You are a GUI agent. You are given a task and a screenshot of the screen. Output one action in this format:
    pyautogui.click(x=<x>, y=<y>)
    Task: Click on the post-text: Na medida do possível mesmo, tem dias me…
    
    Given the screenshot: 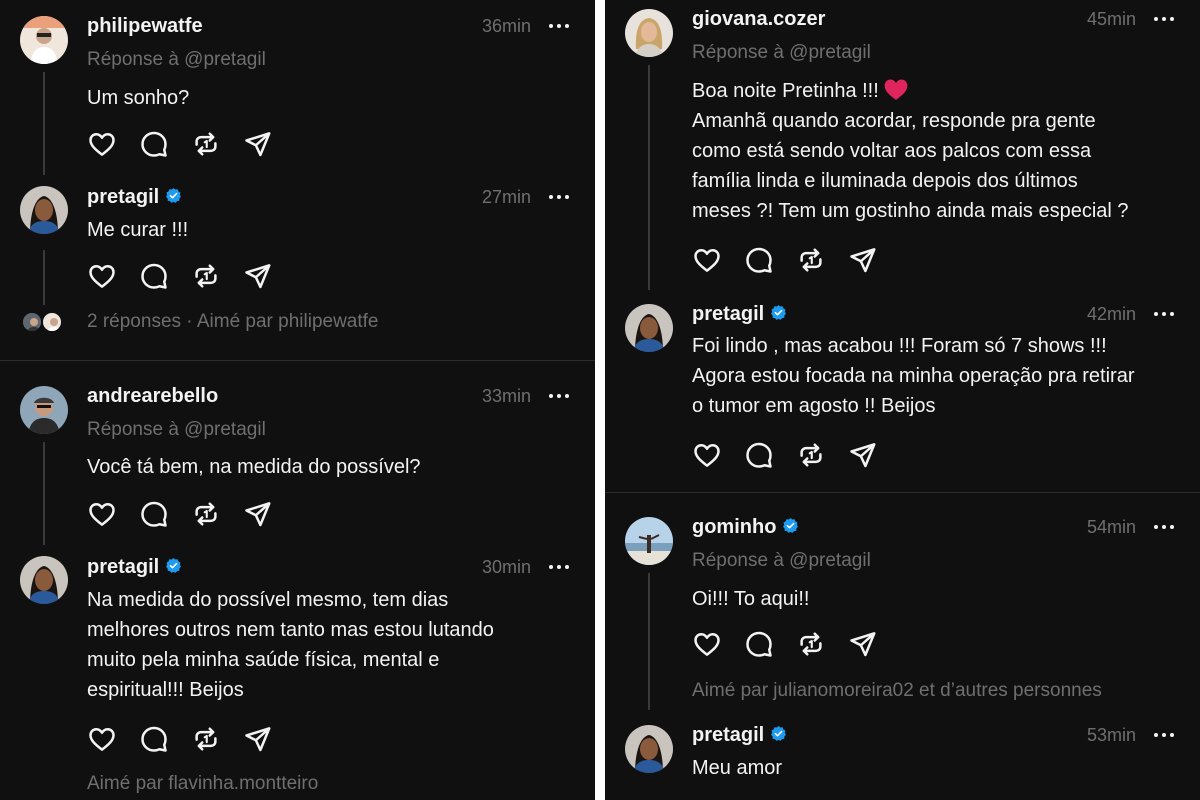 What is the action you would take?
    pyautogui.click(x=290, y=645)
    